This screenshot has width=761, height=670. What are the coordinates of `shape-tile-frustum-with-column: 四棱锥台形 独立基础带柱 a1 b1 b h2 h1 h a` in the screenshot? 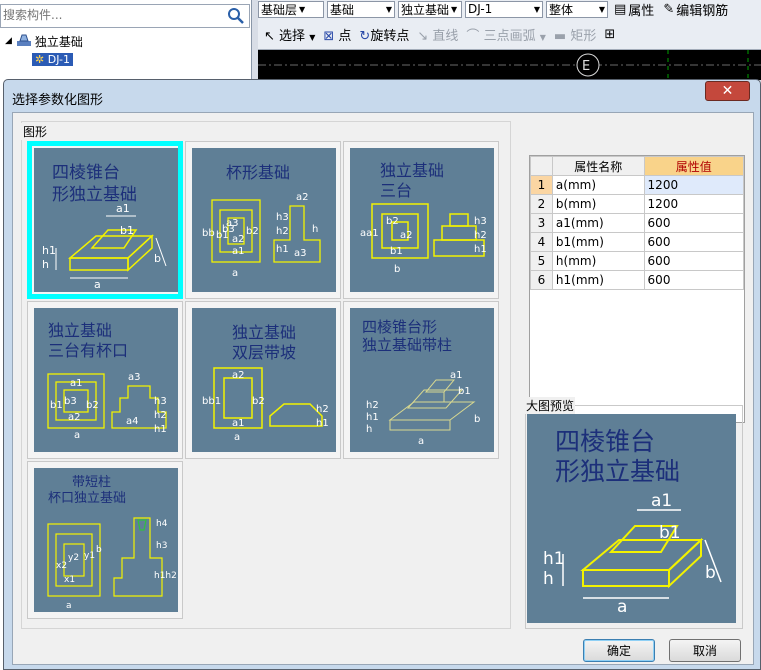 It's located at (421, 380).